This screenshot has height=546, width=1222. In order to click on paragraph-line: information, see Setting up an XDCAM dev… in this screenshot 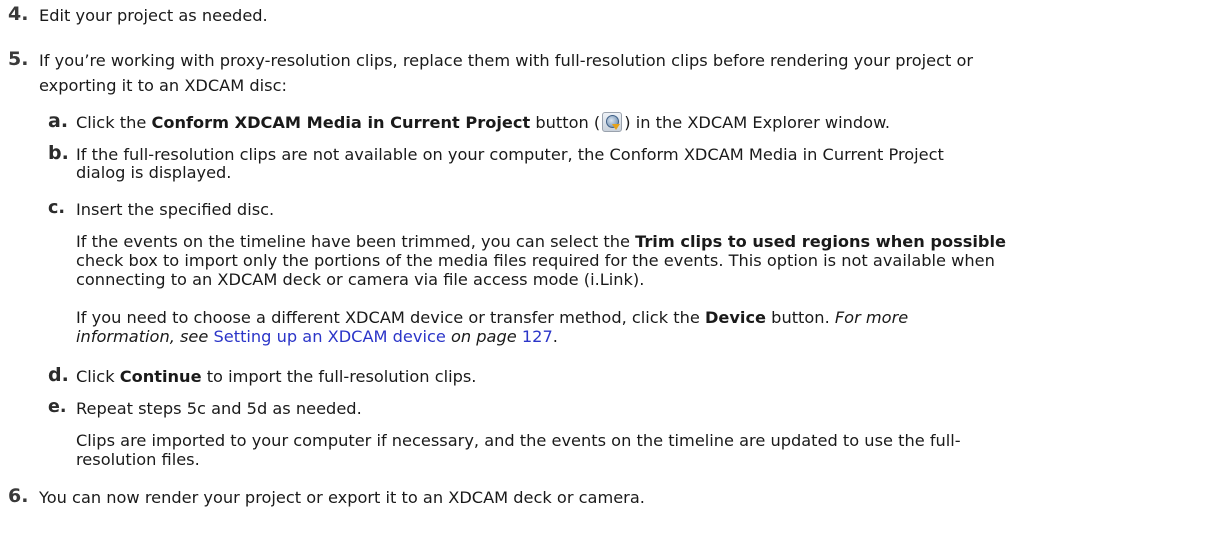, I will do `click(646, 336)`.